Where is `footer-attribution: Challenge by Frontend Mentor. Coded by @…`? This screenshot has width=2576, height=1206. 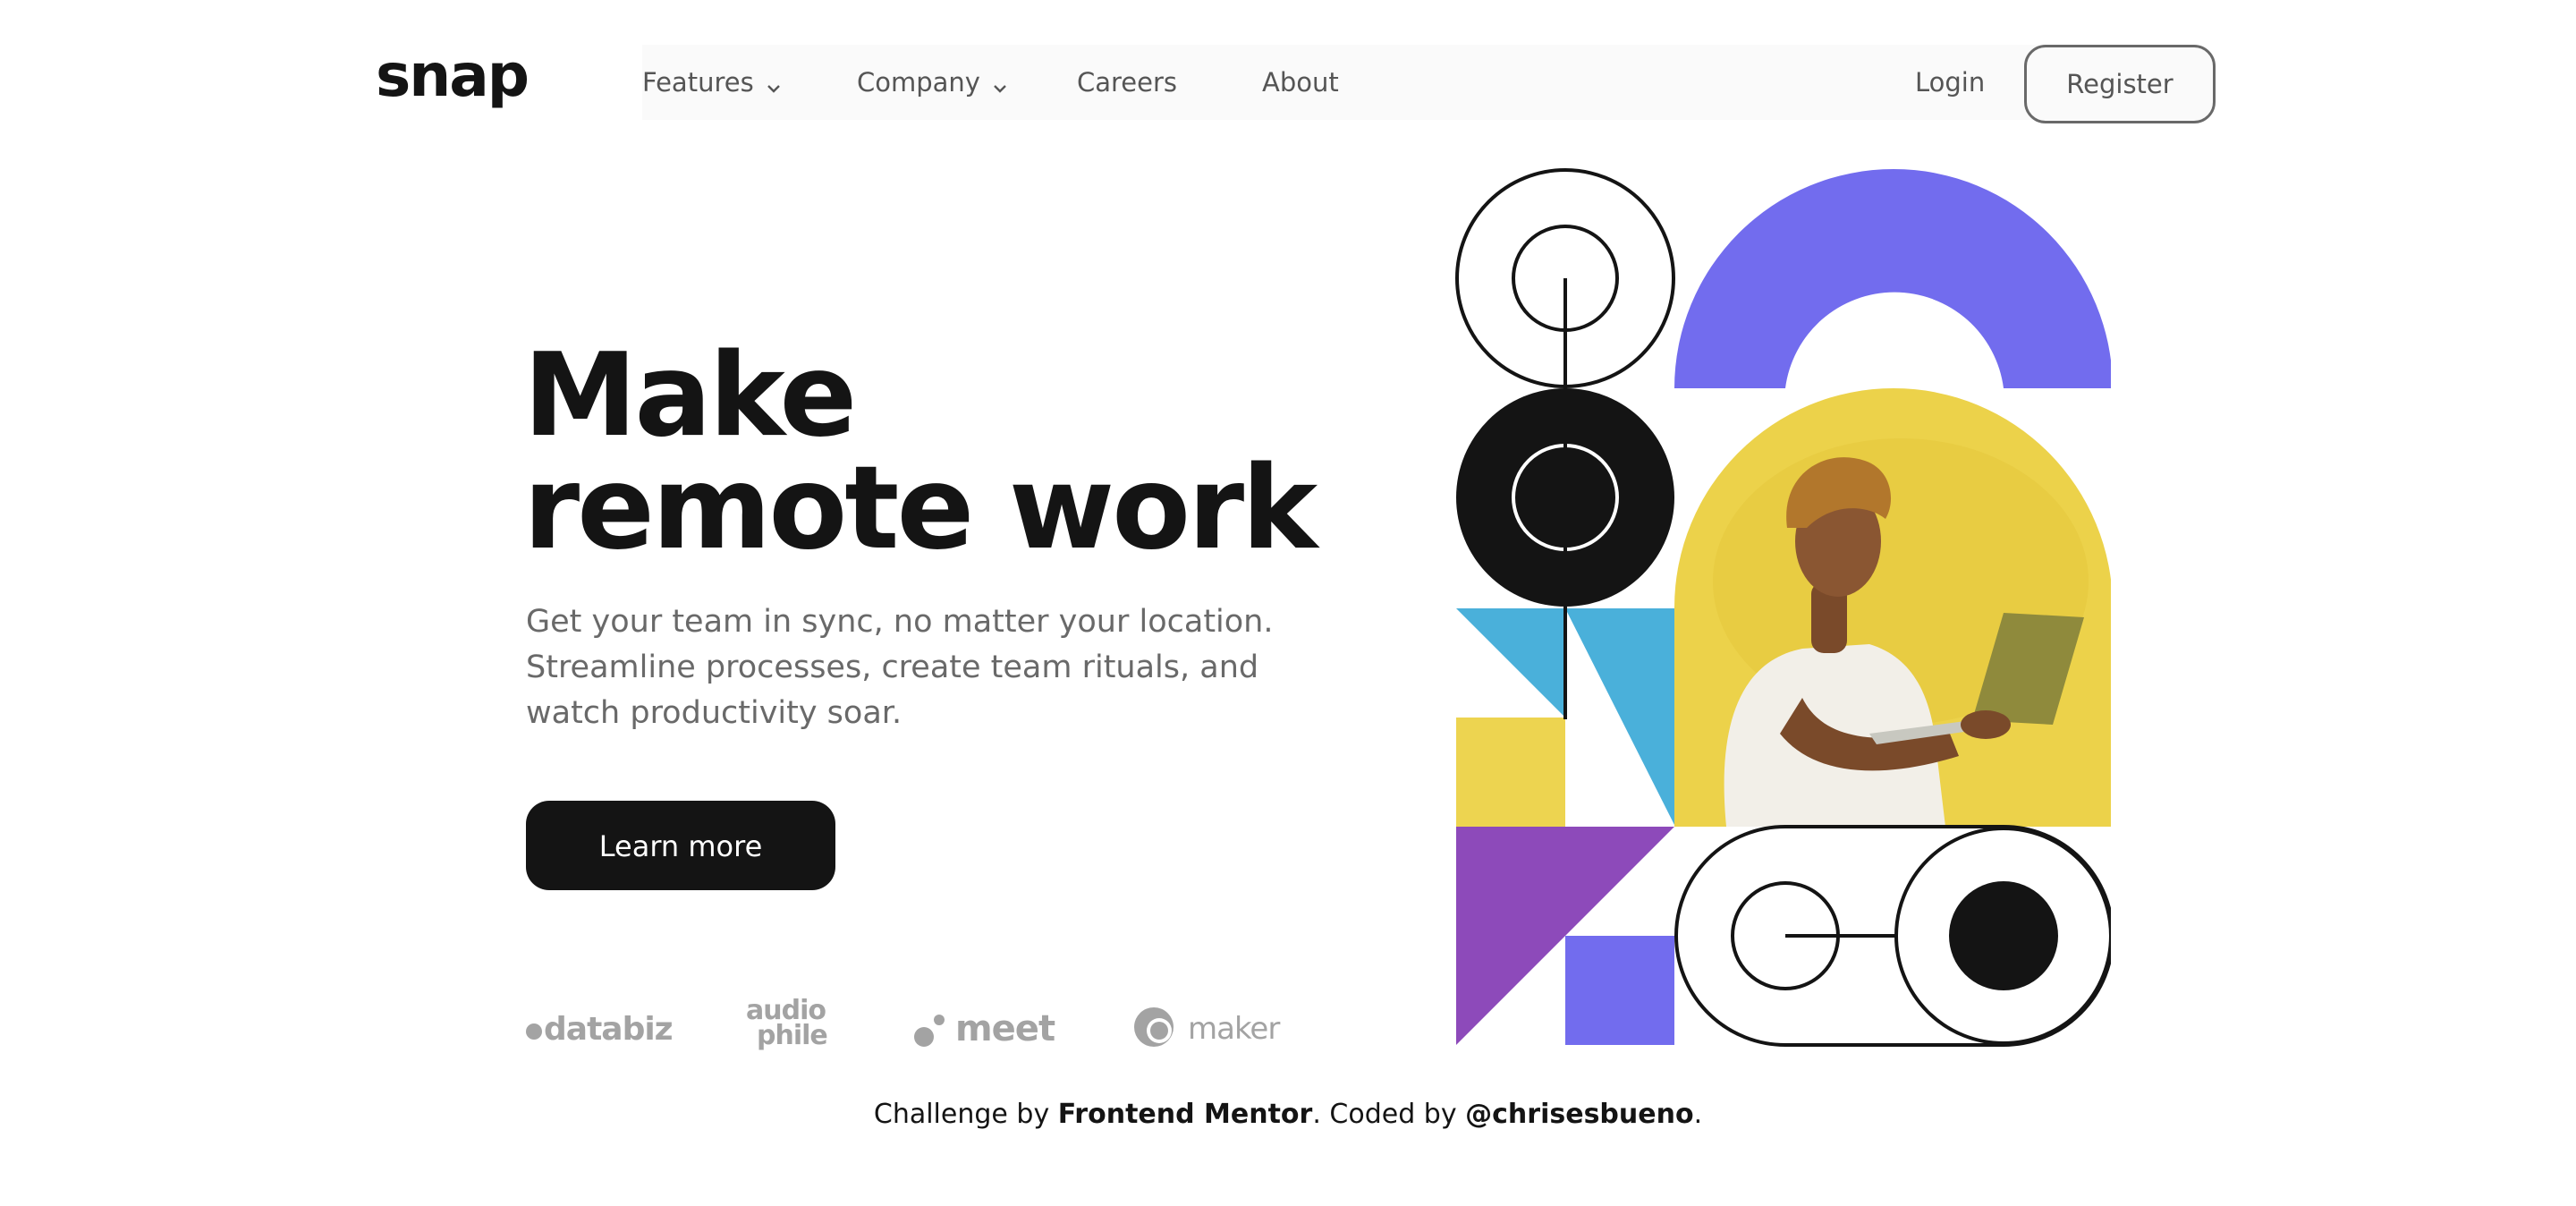
footer-attribution: Challenge by Frontend Mentor. Coded by @… is located at coordinates (1288, 1114).